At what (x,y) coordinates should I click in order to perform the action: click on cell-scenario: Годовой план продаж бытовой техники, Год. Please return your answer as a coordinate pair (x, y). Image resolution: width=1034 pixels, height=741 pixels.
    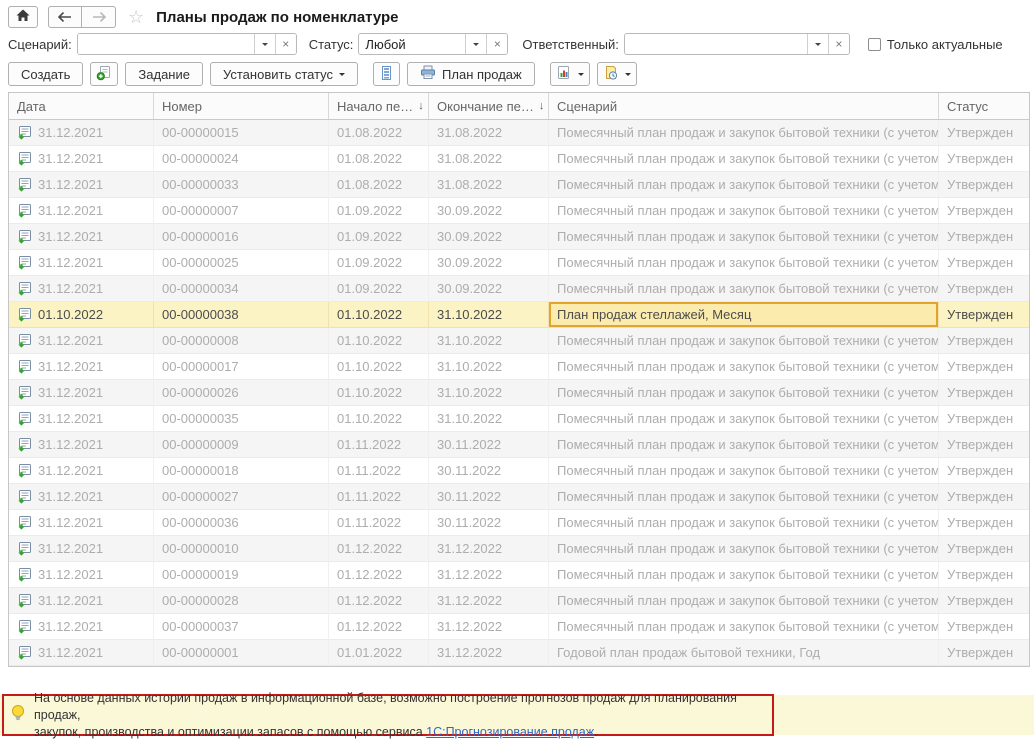
    Looking at the image, I should click on (744, 653).